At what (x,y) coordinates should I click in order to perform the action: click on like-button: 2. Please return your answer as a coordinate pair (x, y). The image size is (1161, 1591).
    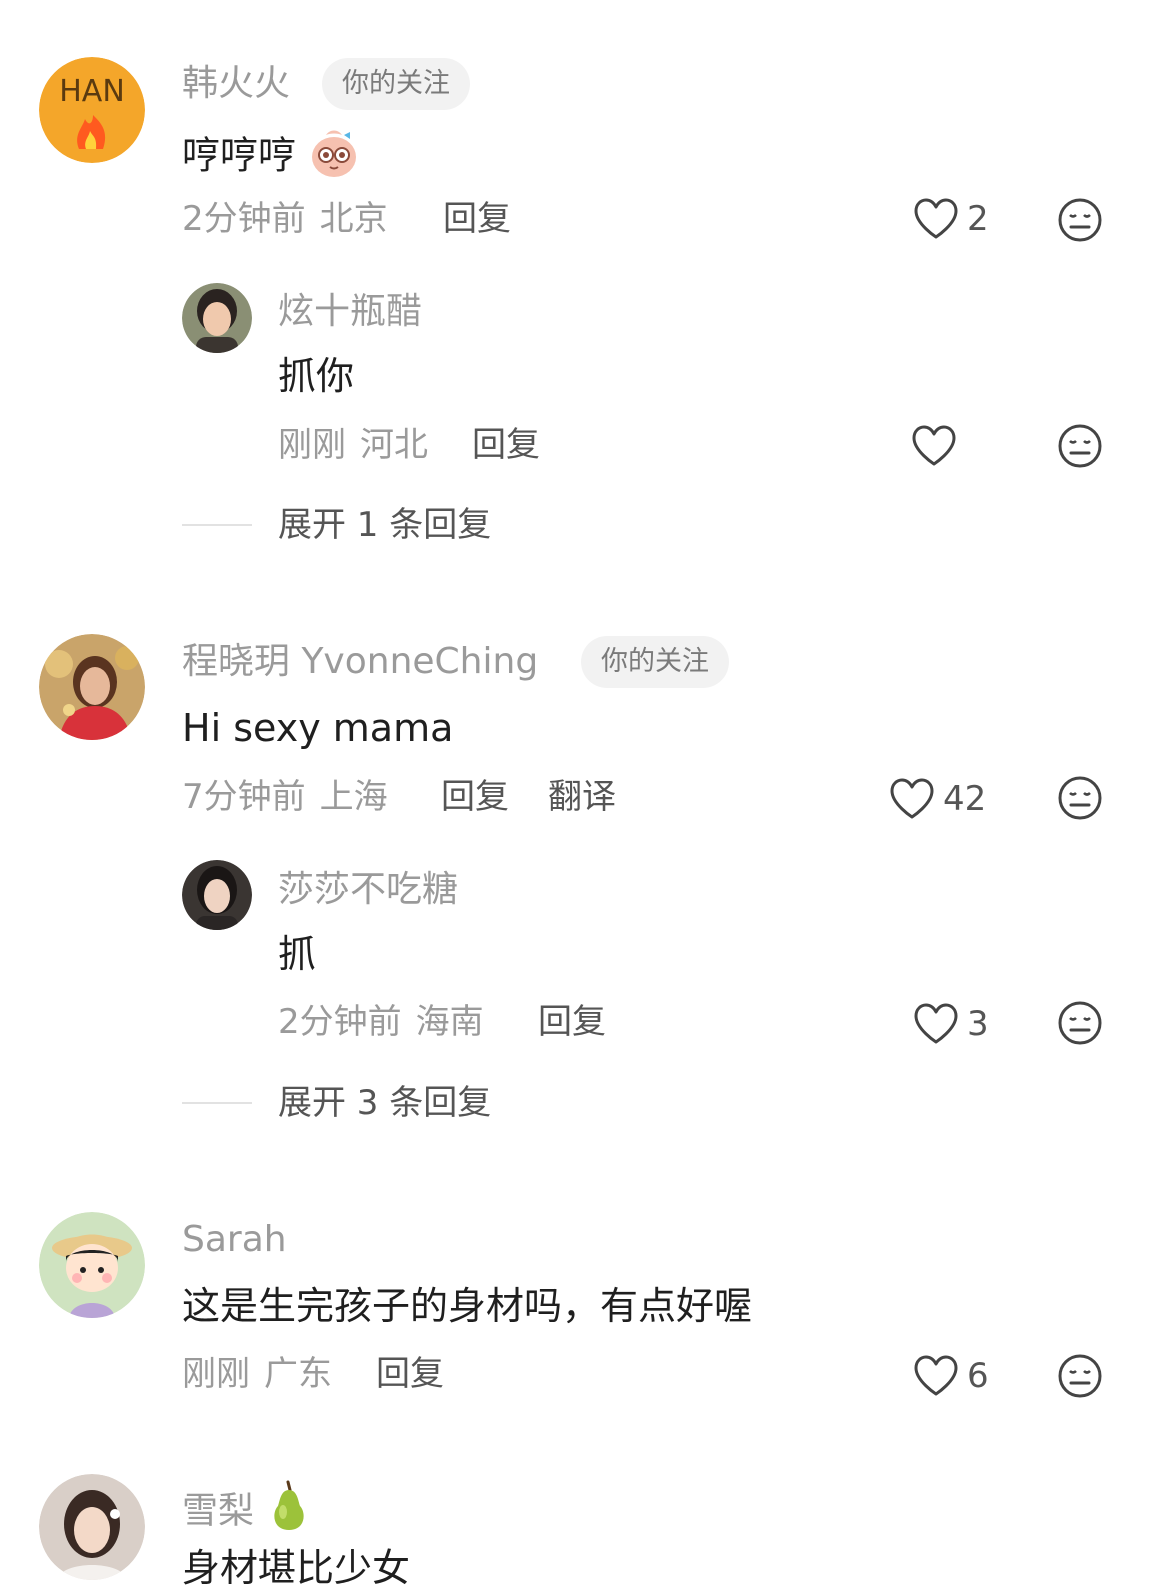
    Looking at the image, I should click on (951, 219).